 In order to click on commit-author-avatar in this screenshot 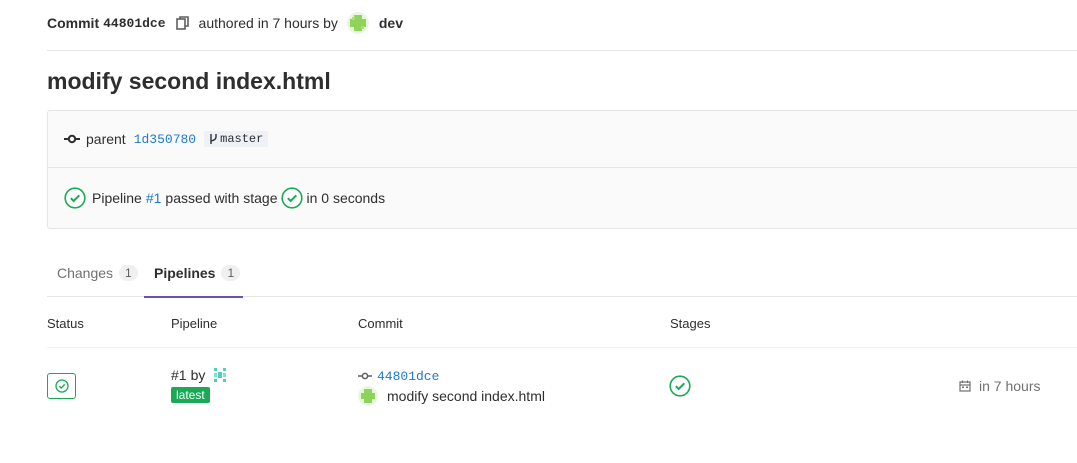, I will do `click(368, 396)`.